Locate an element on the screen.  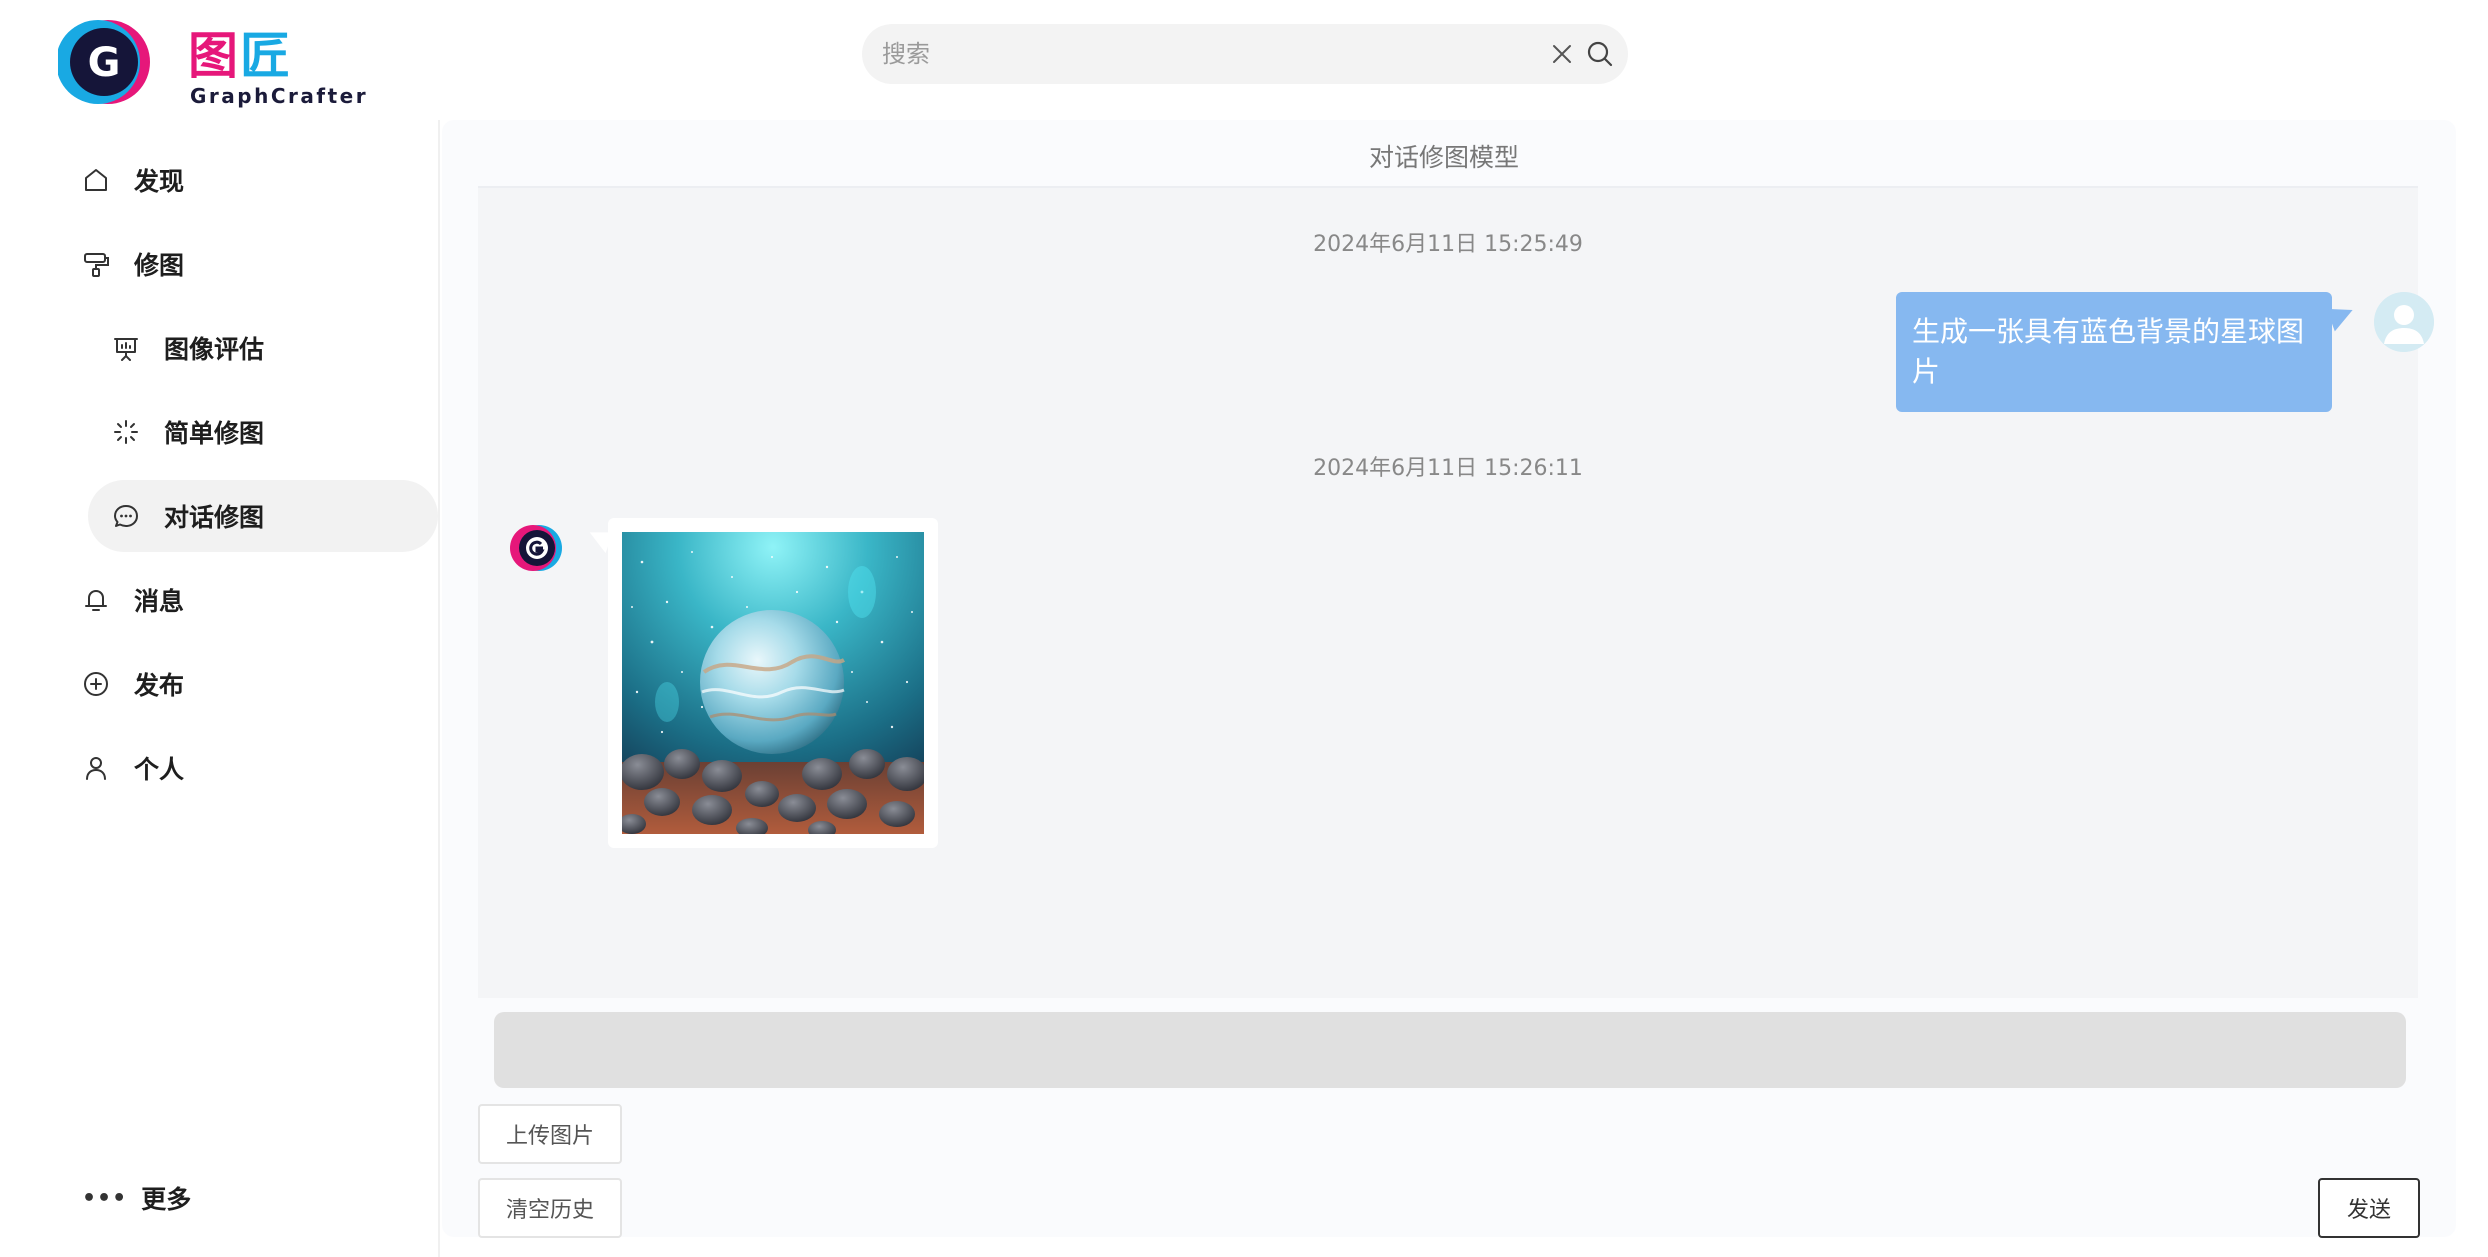
logo-mark-icon: G is located at coordinates (104, 62).